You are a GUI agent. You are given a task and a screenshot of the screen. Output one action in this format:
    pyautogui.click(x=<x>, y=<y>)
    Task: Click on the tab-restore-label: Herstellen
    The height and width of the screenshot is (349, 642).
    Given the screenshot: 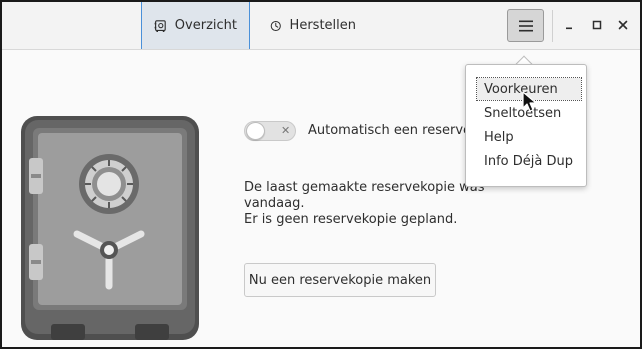 What is the action you would take?
    pyautogui.click(x=322, y=25)
    